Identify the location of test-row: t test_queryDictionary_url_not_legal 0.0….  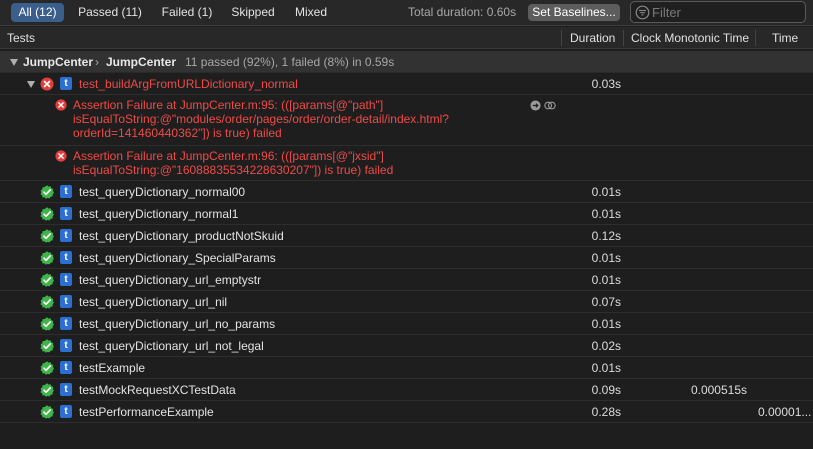
(406, 346).